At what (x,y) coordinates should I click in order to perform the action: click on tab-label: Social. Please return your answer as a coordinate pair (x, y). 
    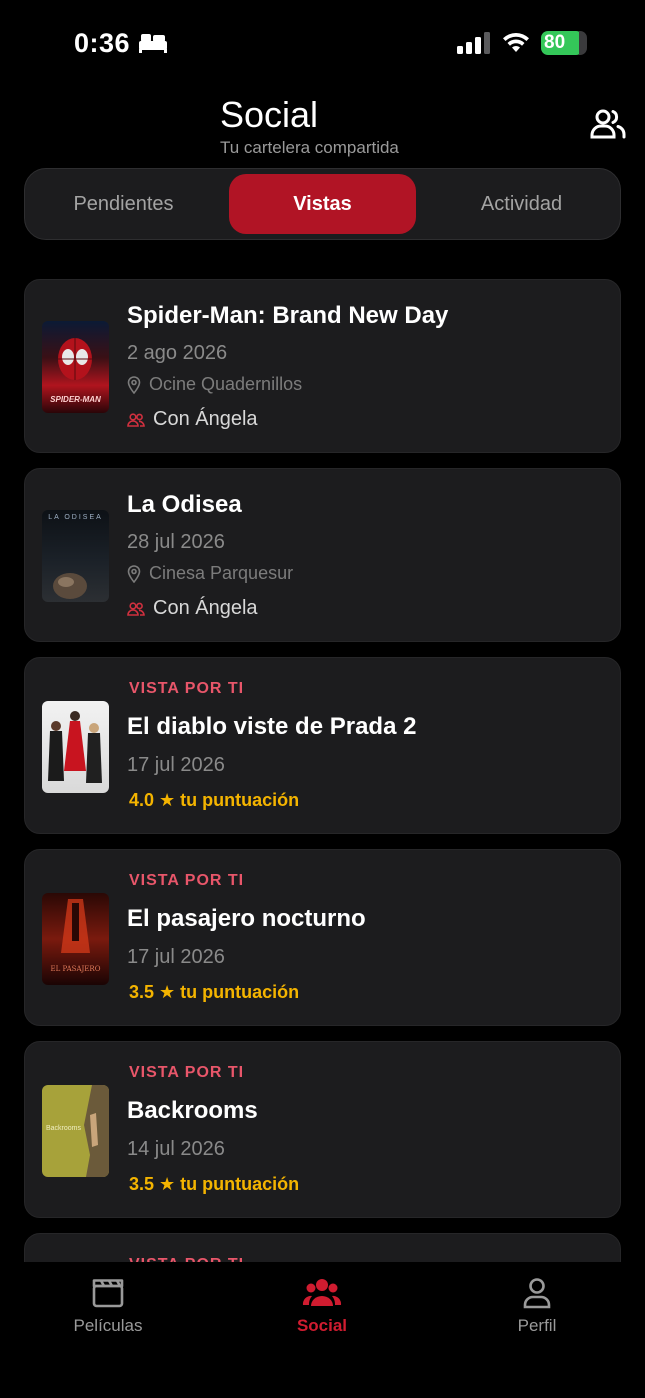
    Looking at the image, I should click on (322, 1325).